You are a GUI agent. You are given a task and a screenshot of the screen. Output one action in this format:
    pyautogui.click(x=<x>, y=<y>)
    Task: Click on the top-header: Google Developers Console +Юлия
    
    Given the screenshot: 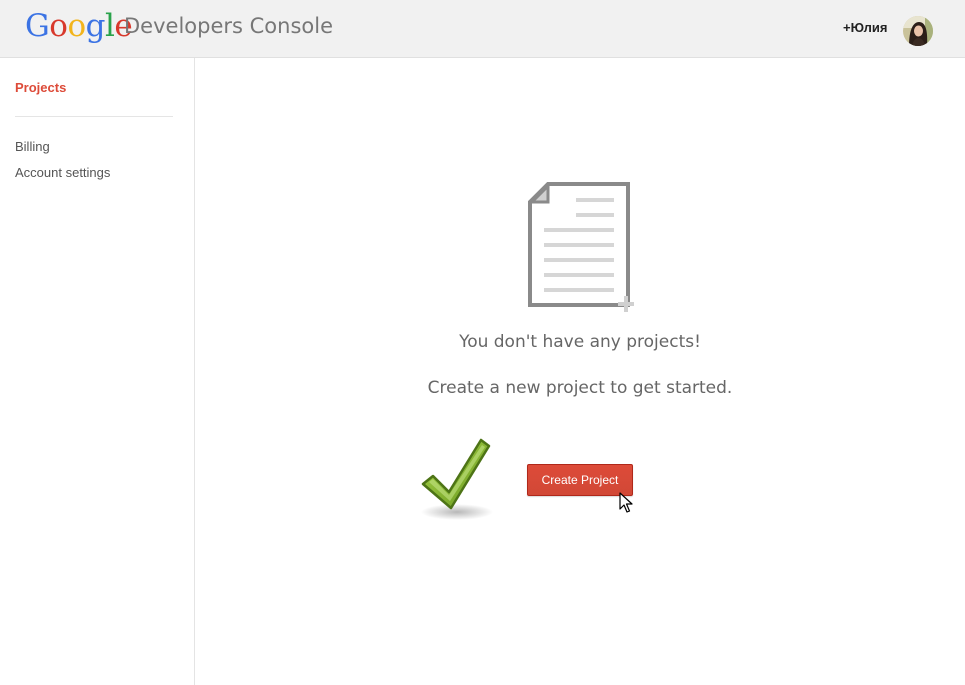 What is the action you would take?
    pyautogui.click(x=482, y=29)
    